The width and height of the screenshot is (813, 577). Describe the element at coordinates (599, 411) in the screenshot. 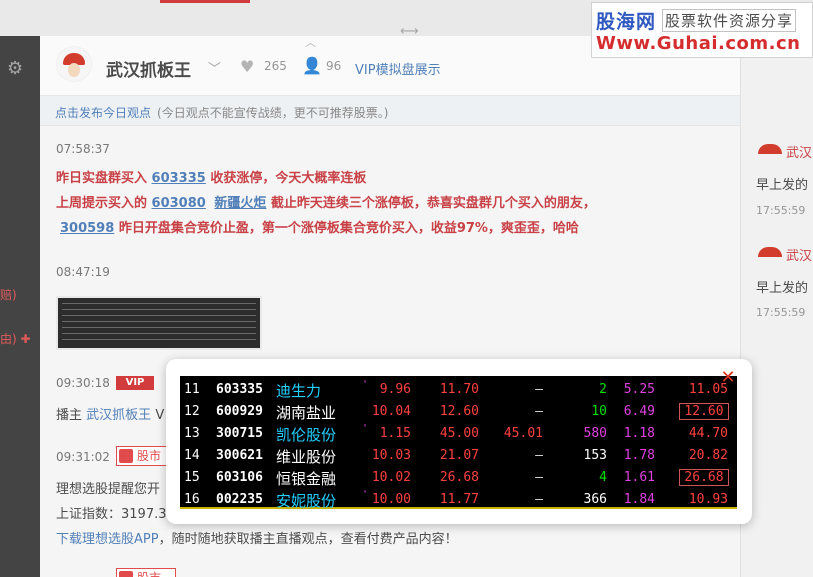

I see `volume-cell: 10` at that location.